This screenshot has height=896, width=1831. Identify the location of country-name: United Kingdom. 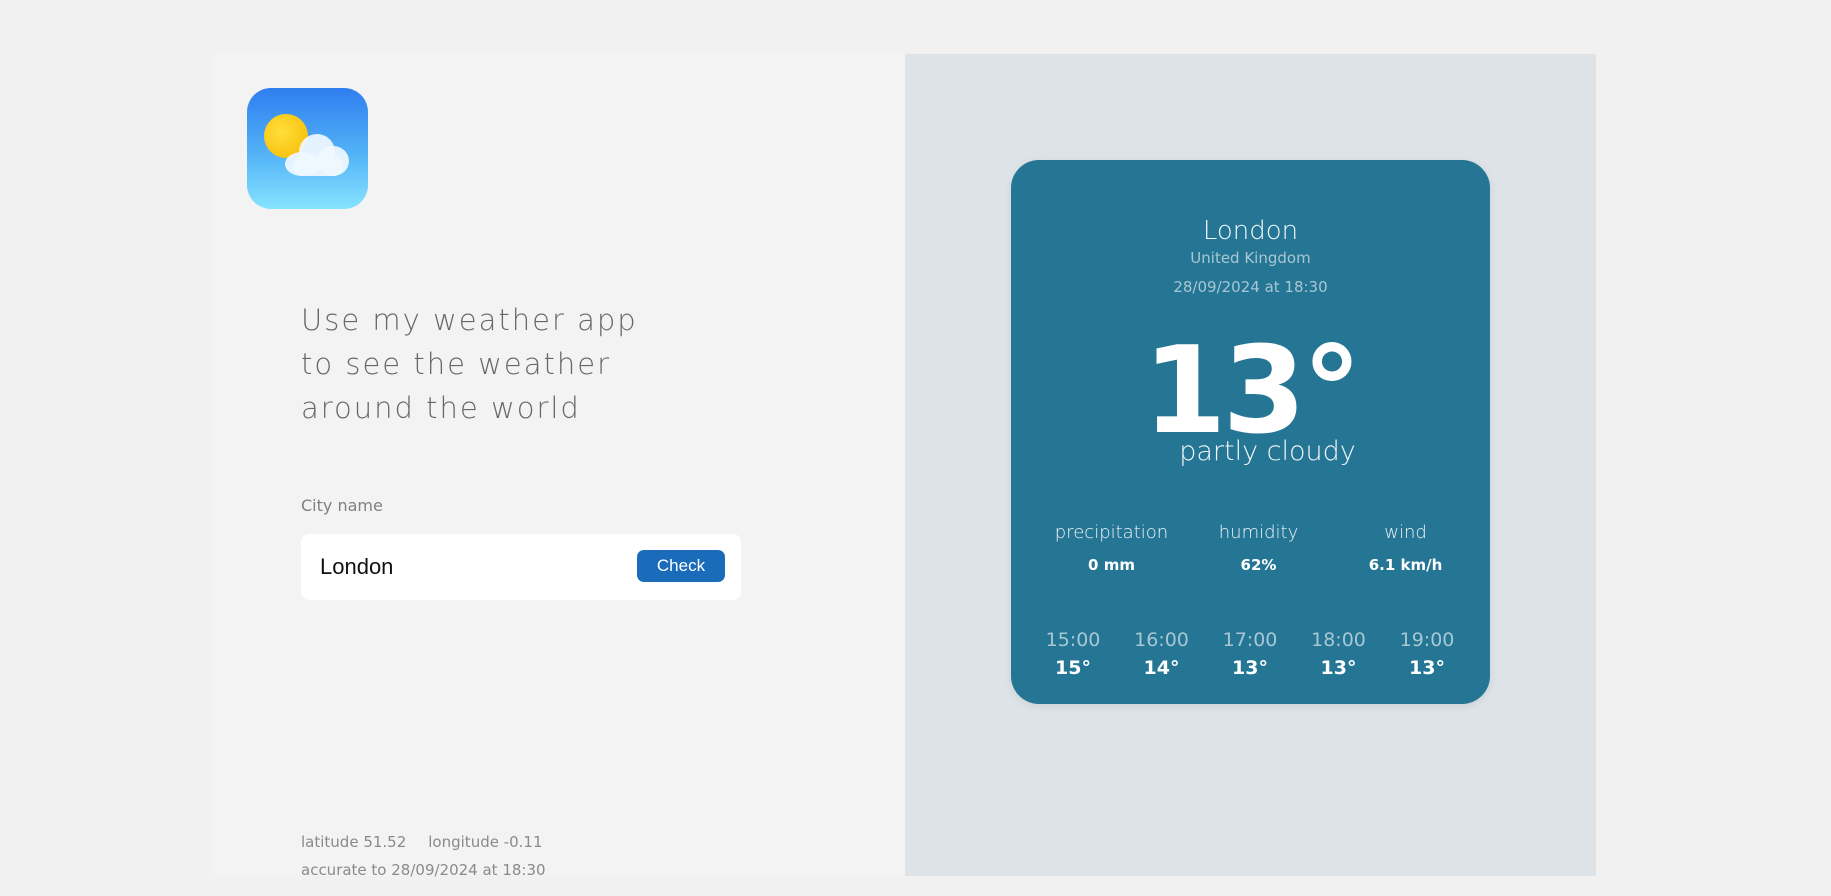
(1250, 258).